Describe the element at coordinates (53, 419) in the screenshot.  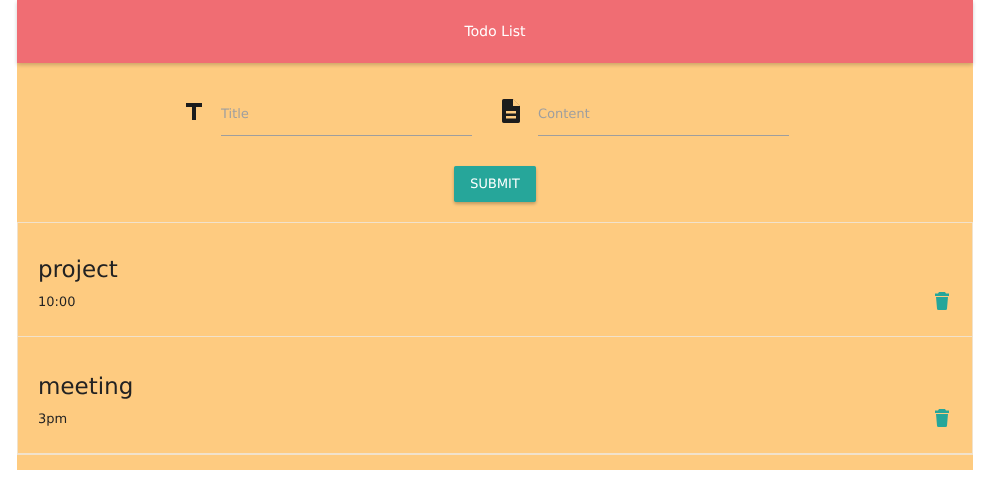
I see `todo-content: 3pm` at that location.